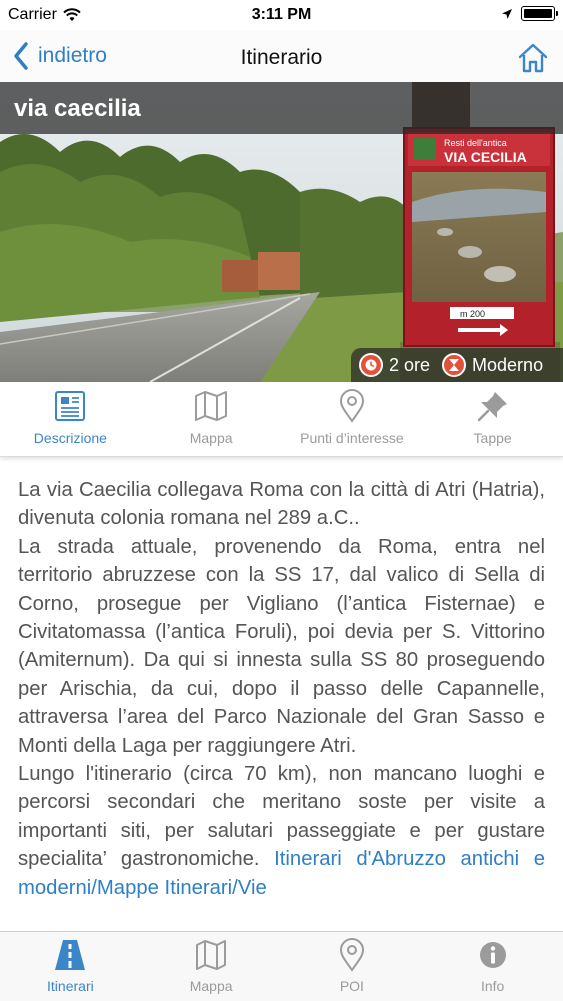  I want to click on clock: 3:11 PM, so click(281, 14).